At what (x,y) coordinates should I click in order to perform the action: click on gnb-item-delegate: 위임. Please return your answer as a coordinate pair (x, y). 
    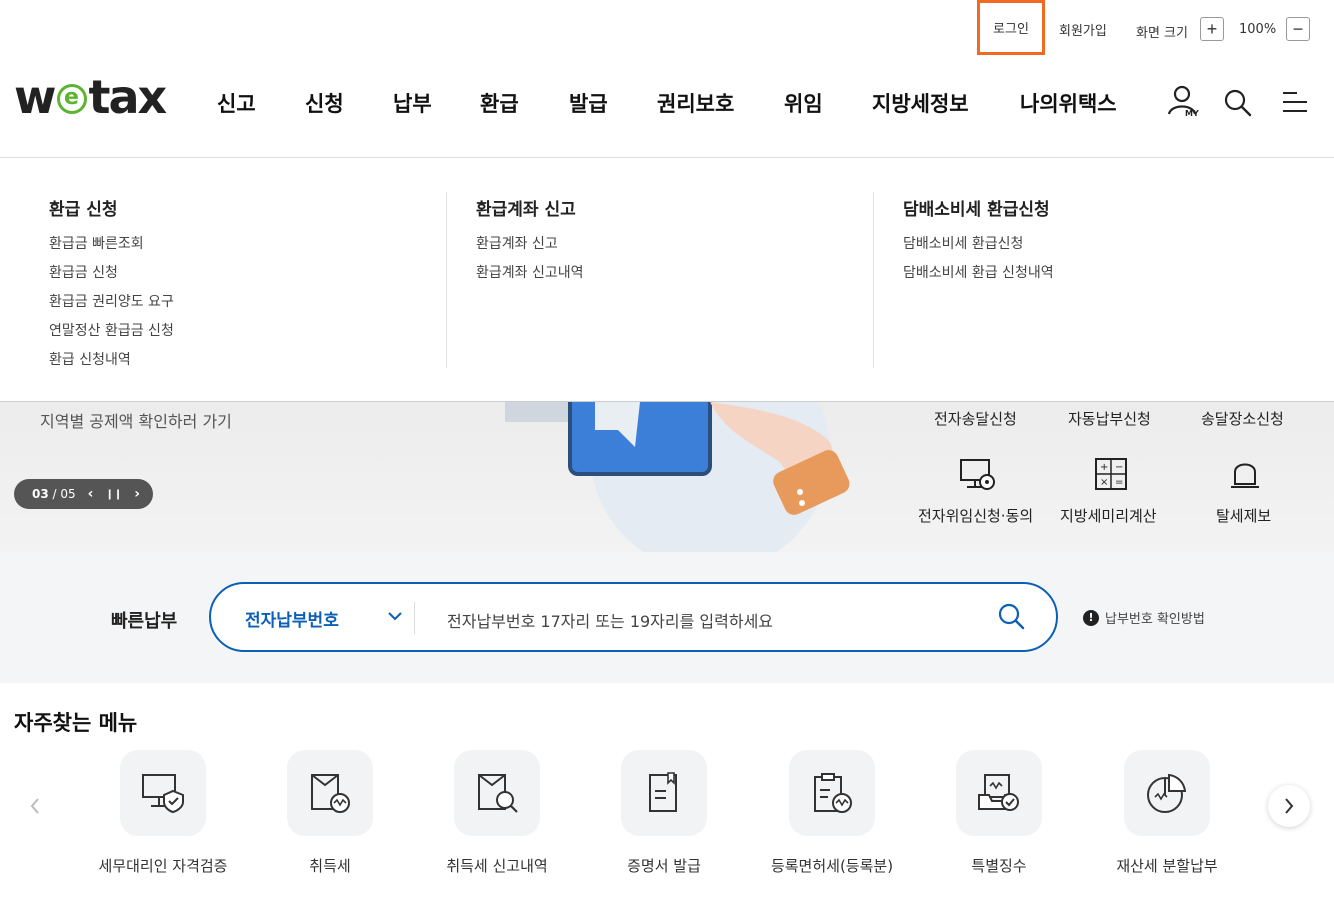
    Looking at the image, I should click on (803, 103).